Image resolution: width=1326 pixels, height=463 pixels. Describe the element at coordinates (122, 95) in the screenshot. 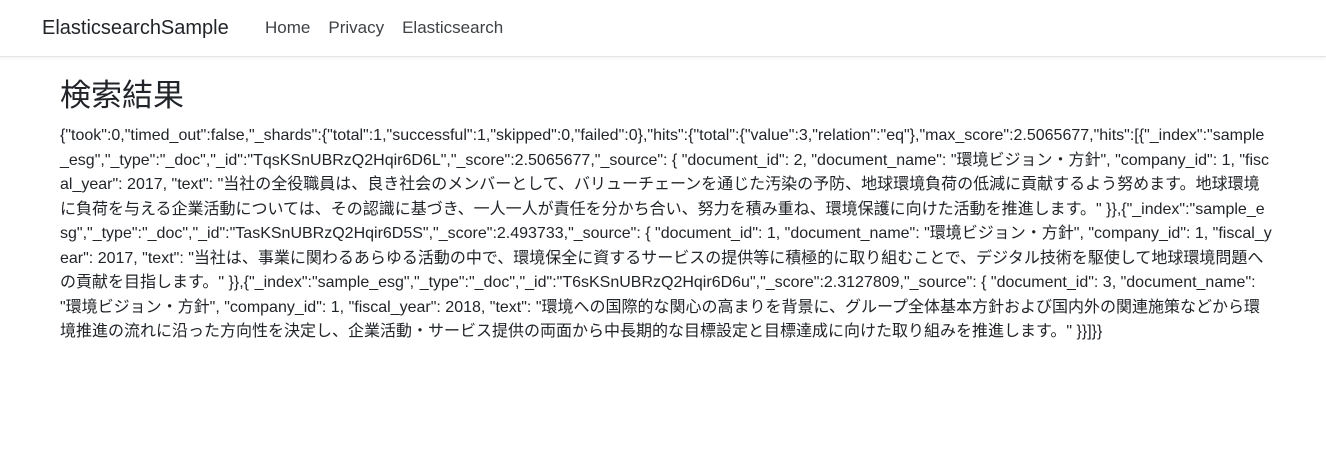

I see `page-title: 検索結果` at that location.